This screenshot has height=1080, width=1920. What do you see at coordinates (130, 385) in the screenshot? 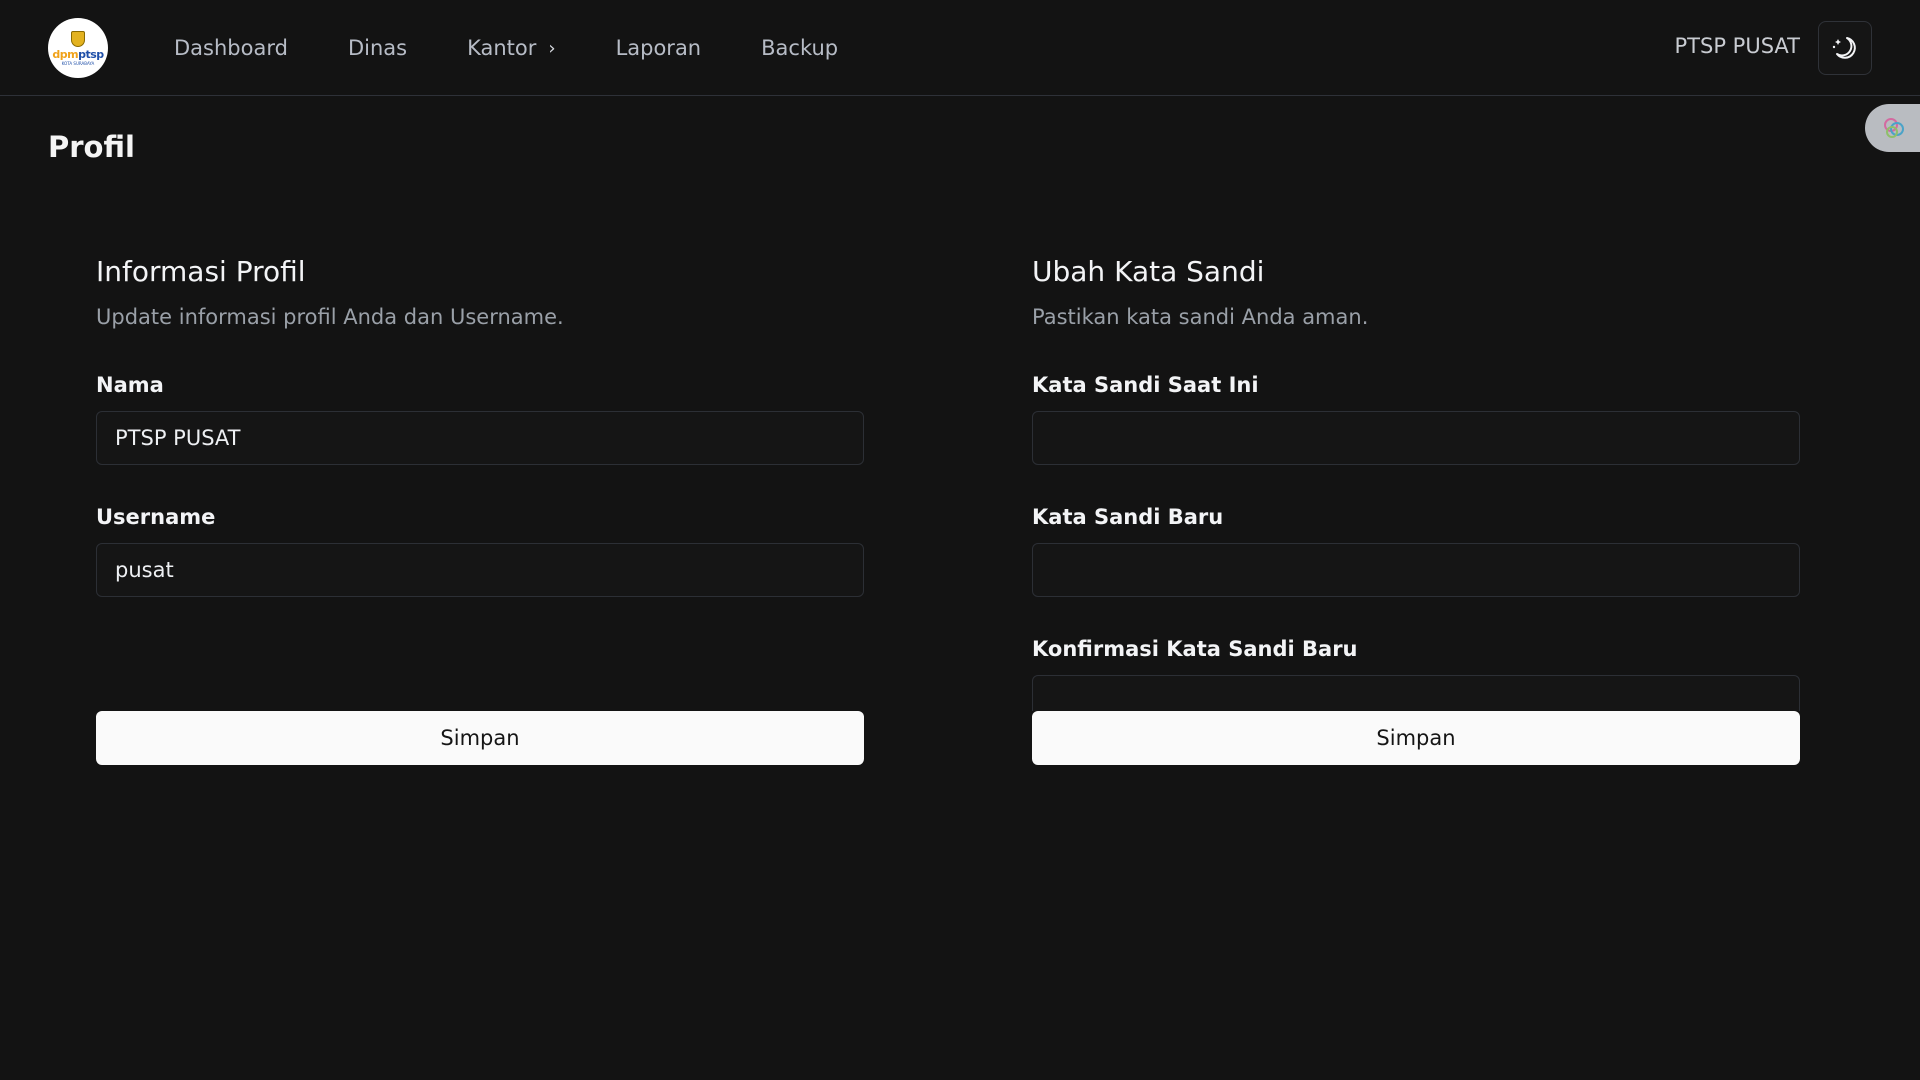
I see `name-label: Nama` at bounding box center [130, 385].